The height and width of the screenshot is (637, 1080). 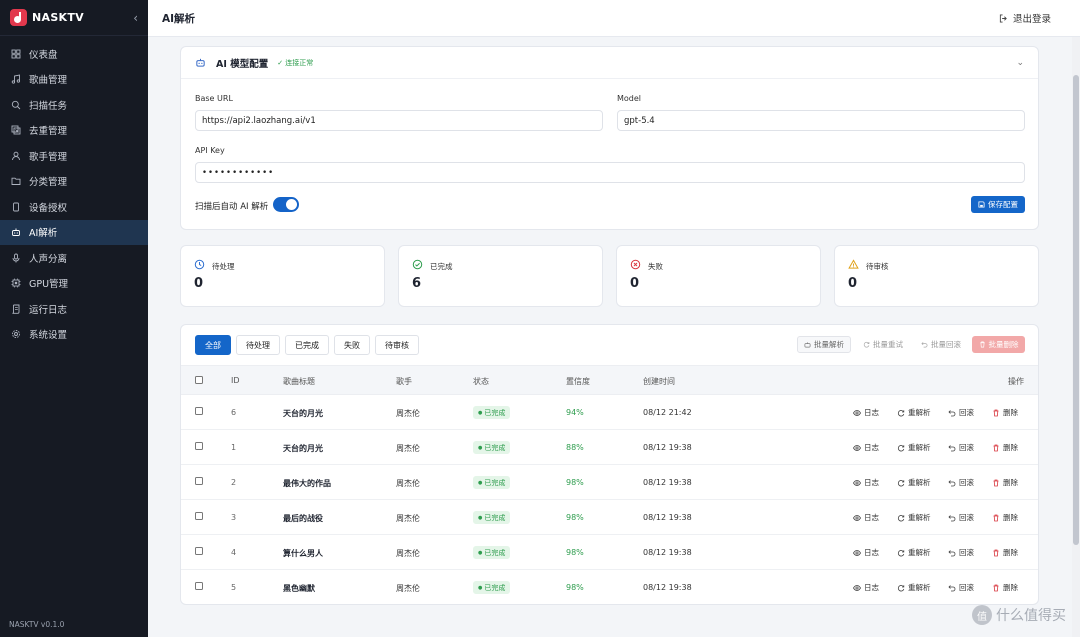 What do you see at coordinates (307, 345) in the screenshot?
I see `filter-tab: 已完成` at bounding box center [307, 345].